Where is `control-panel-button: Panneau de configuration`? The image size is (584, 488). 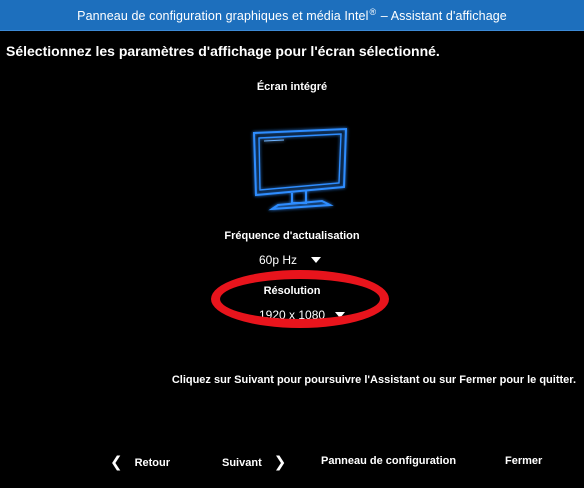 control-panel-button: Panneau de configuration is located at coordinates (388, 461).